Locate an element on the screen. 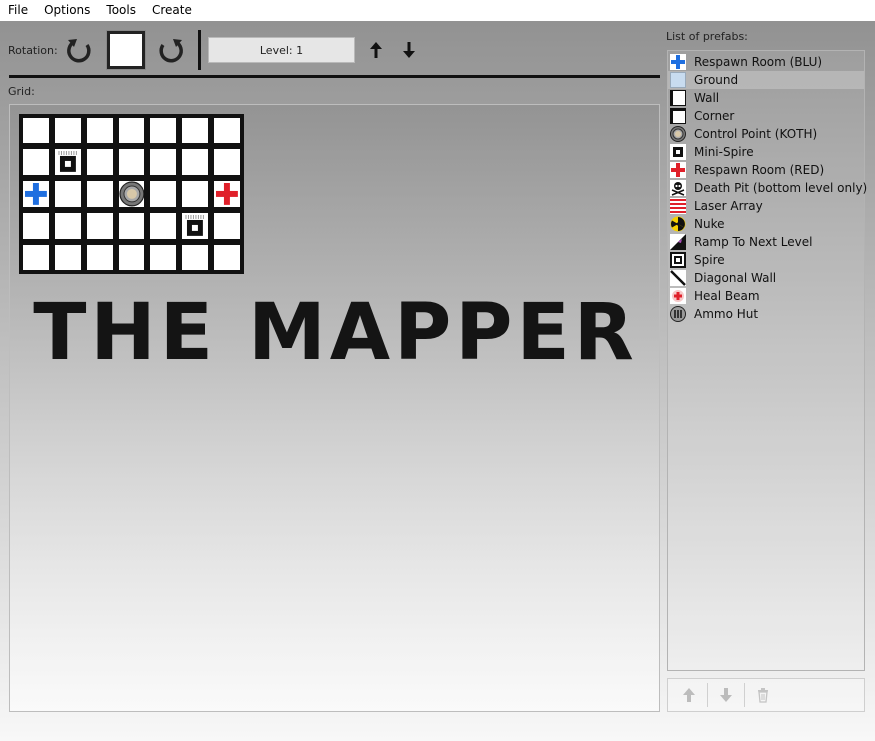  grid-cell-control-point is located at coordinates (131, 194).